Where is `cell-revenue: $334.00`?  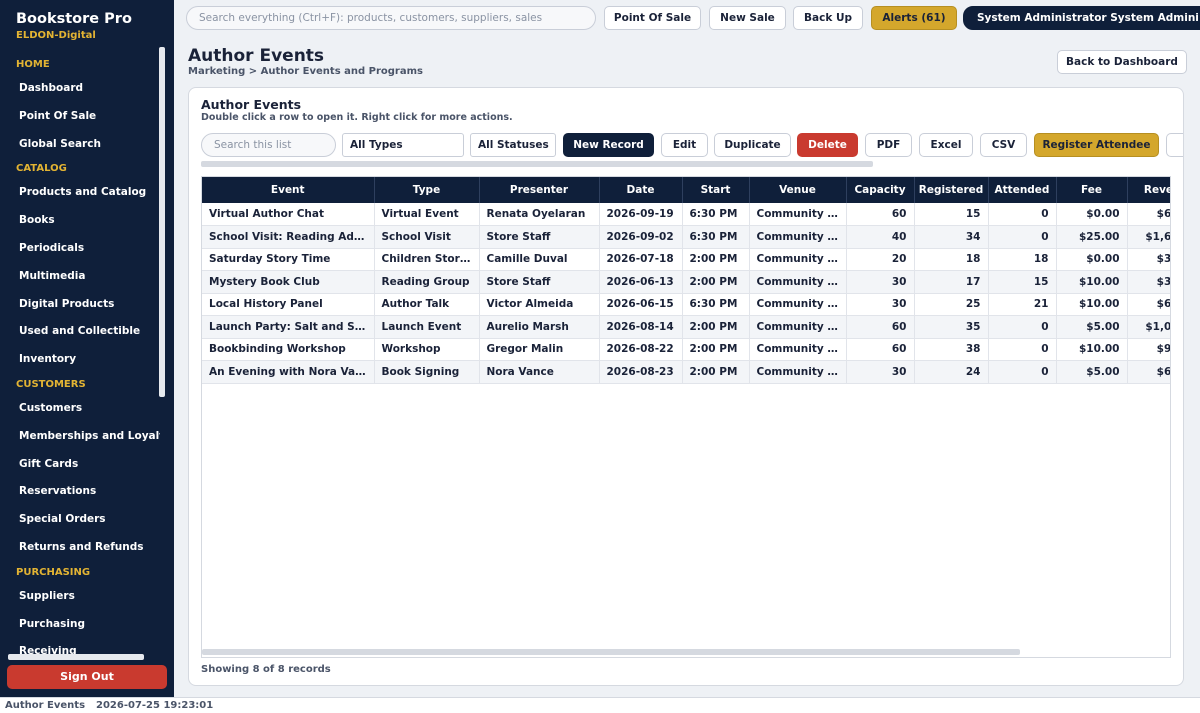 cell-revenue: $334.00 is located at coordinates (1148, 282).